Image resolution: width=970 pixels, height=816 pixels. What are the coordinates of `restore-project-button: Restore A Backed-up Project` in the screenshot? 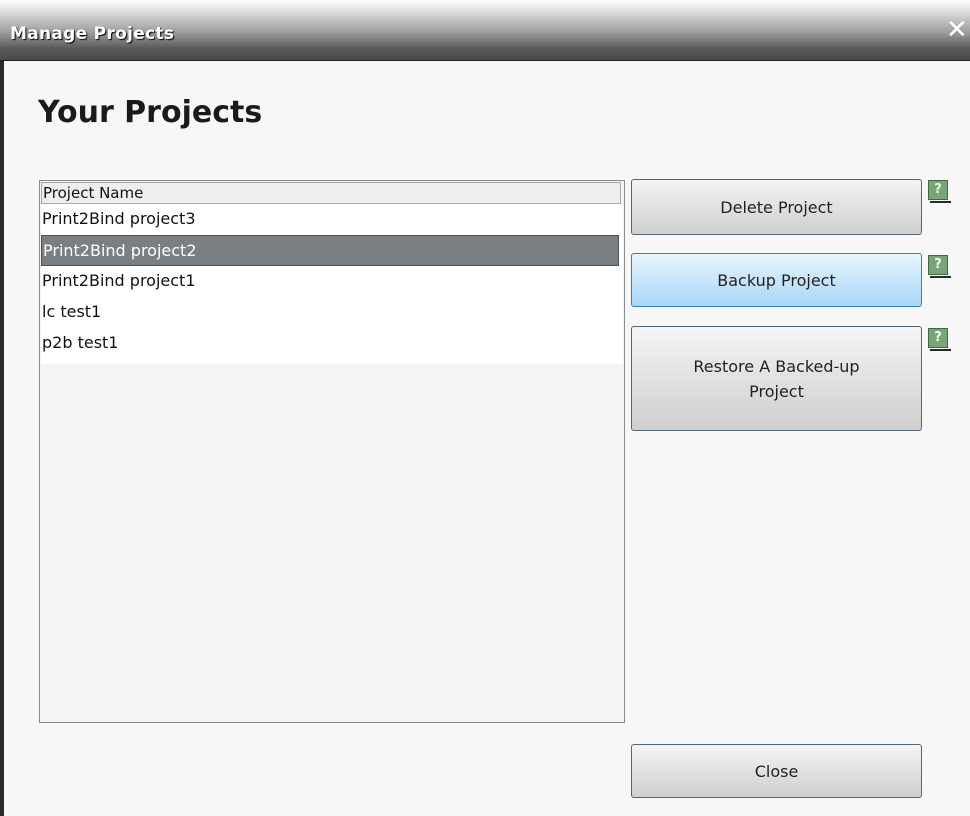 It's located at (776, 378).